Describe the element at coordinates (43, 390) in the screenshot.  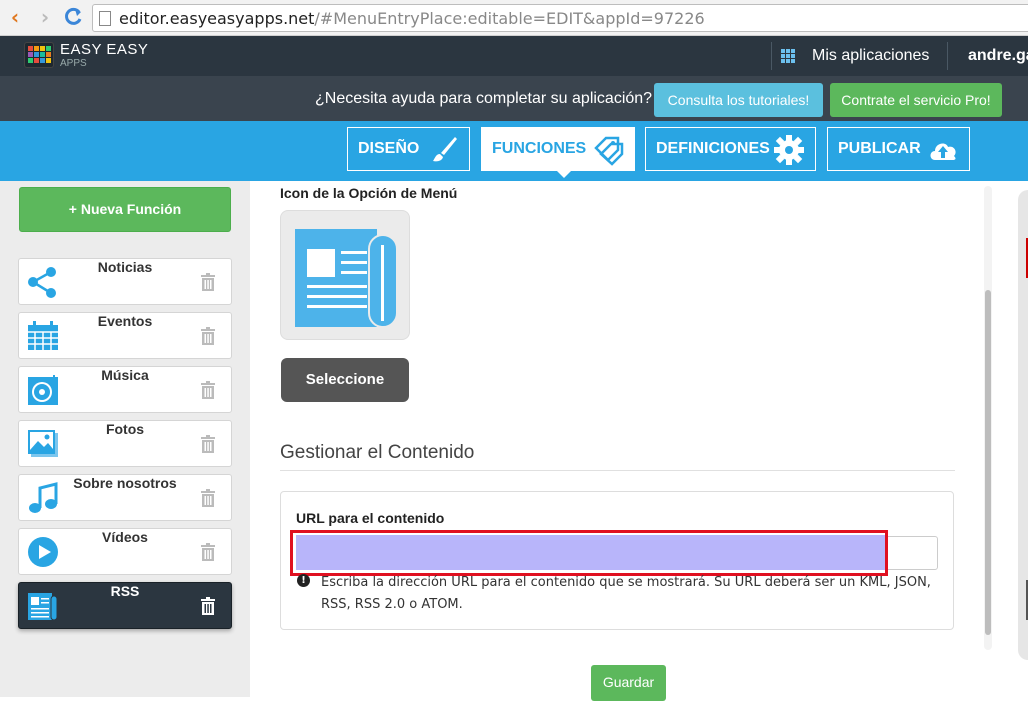
I see `music-disc-icon` at that location.